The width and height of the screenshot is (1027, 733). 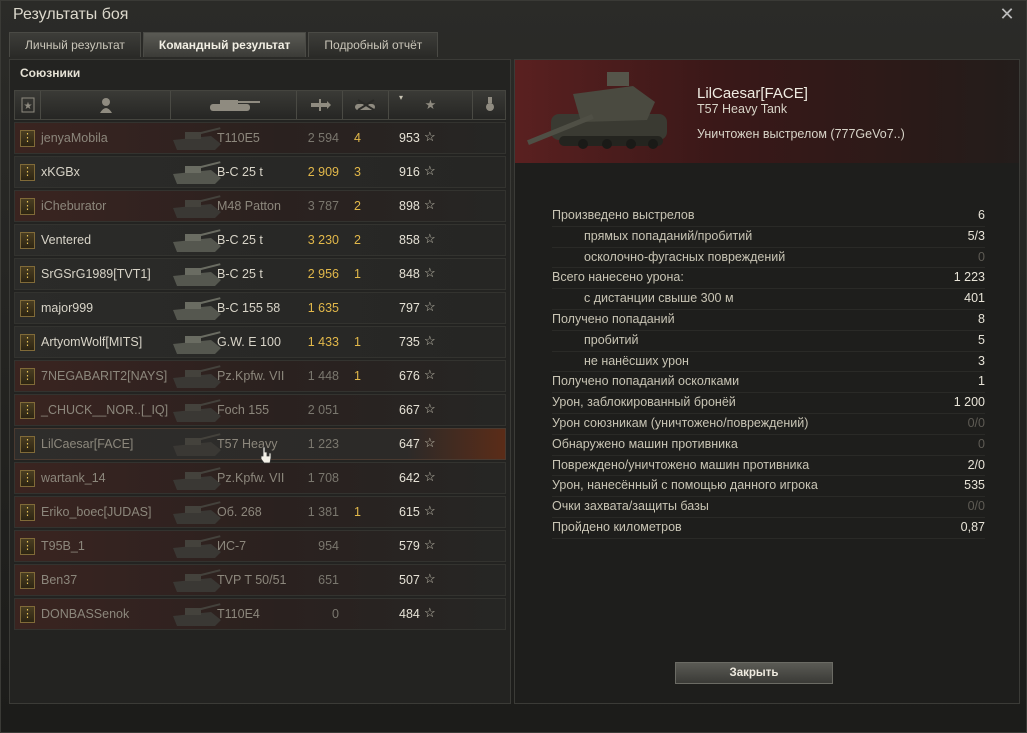 What do you see at coordinates (623, 215) in the screenshot?
I see `stat-label: Произведено выстрелов` at bounding box center [623, 215].